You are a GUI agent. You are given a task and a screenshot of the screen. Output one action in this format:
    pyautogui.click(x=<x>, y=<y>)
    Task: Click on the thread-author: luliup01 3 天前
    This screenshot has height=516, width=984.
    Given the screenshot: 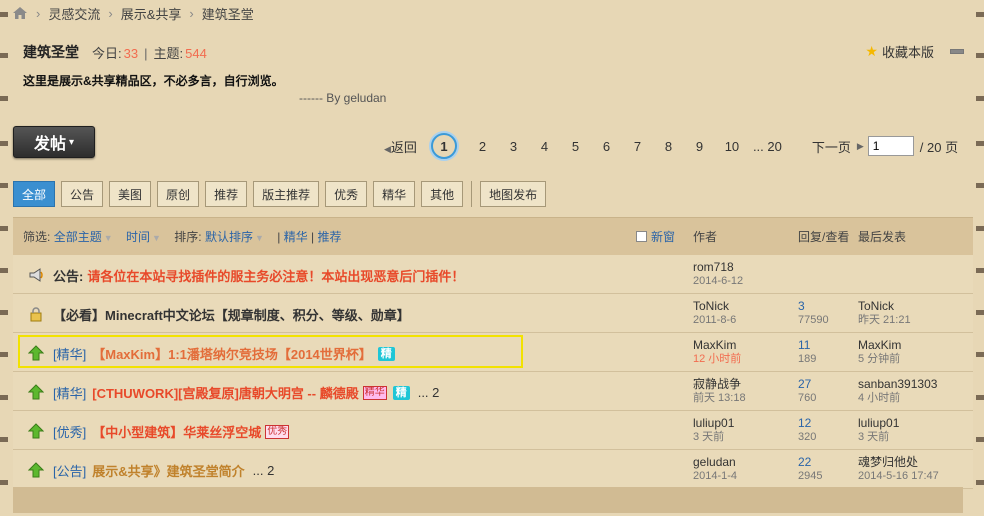 What is the action you would take?
    pyautogui.click(x=713, y=430)
    